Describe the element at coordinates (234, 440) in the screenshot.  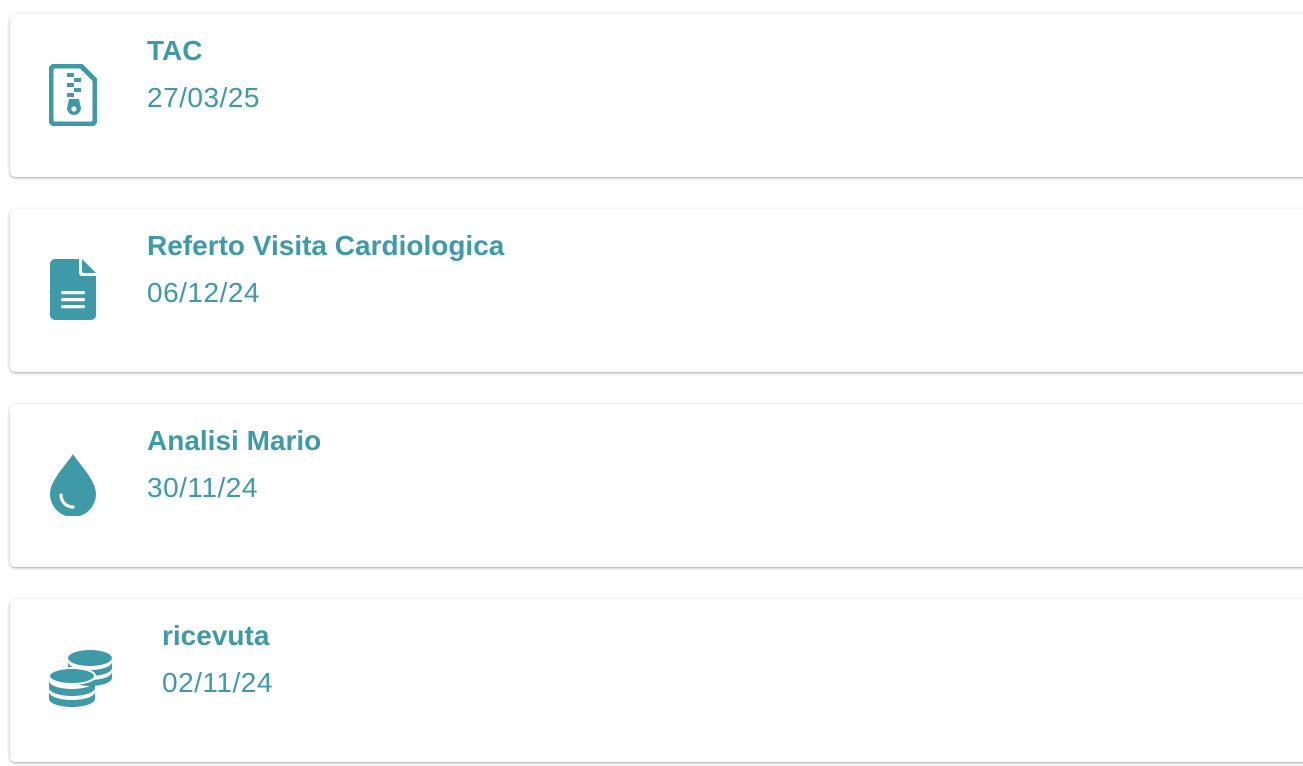
I see `document-title: Analisi Mario` at that location.